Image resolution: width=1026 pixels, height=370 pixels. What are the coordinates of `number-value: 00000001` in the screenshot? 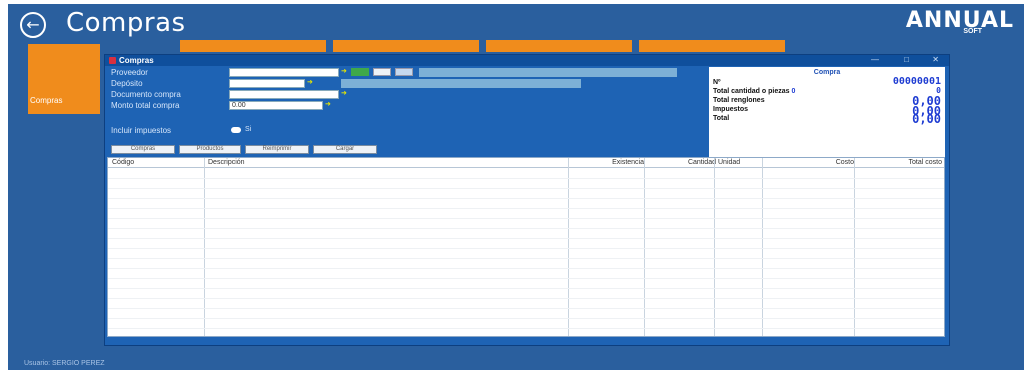 It's located at (916, 81).